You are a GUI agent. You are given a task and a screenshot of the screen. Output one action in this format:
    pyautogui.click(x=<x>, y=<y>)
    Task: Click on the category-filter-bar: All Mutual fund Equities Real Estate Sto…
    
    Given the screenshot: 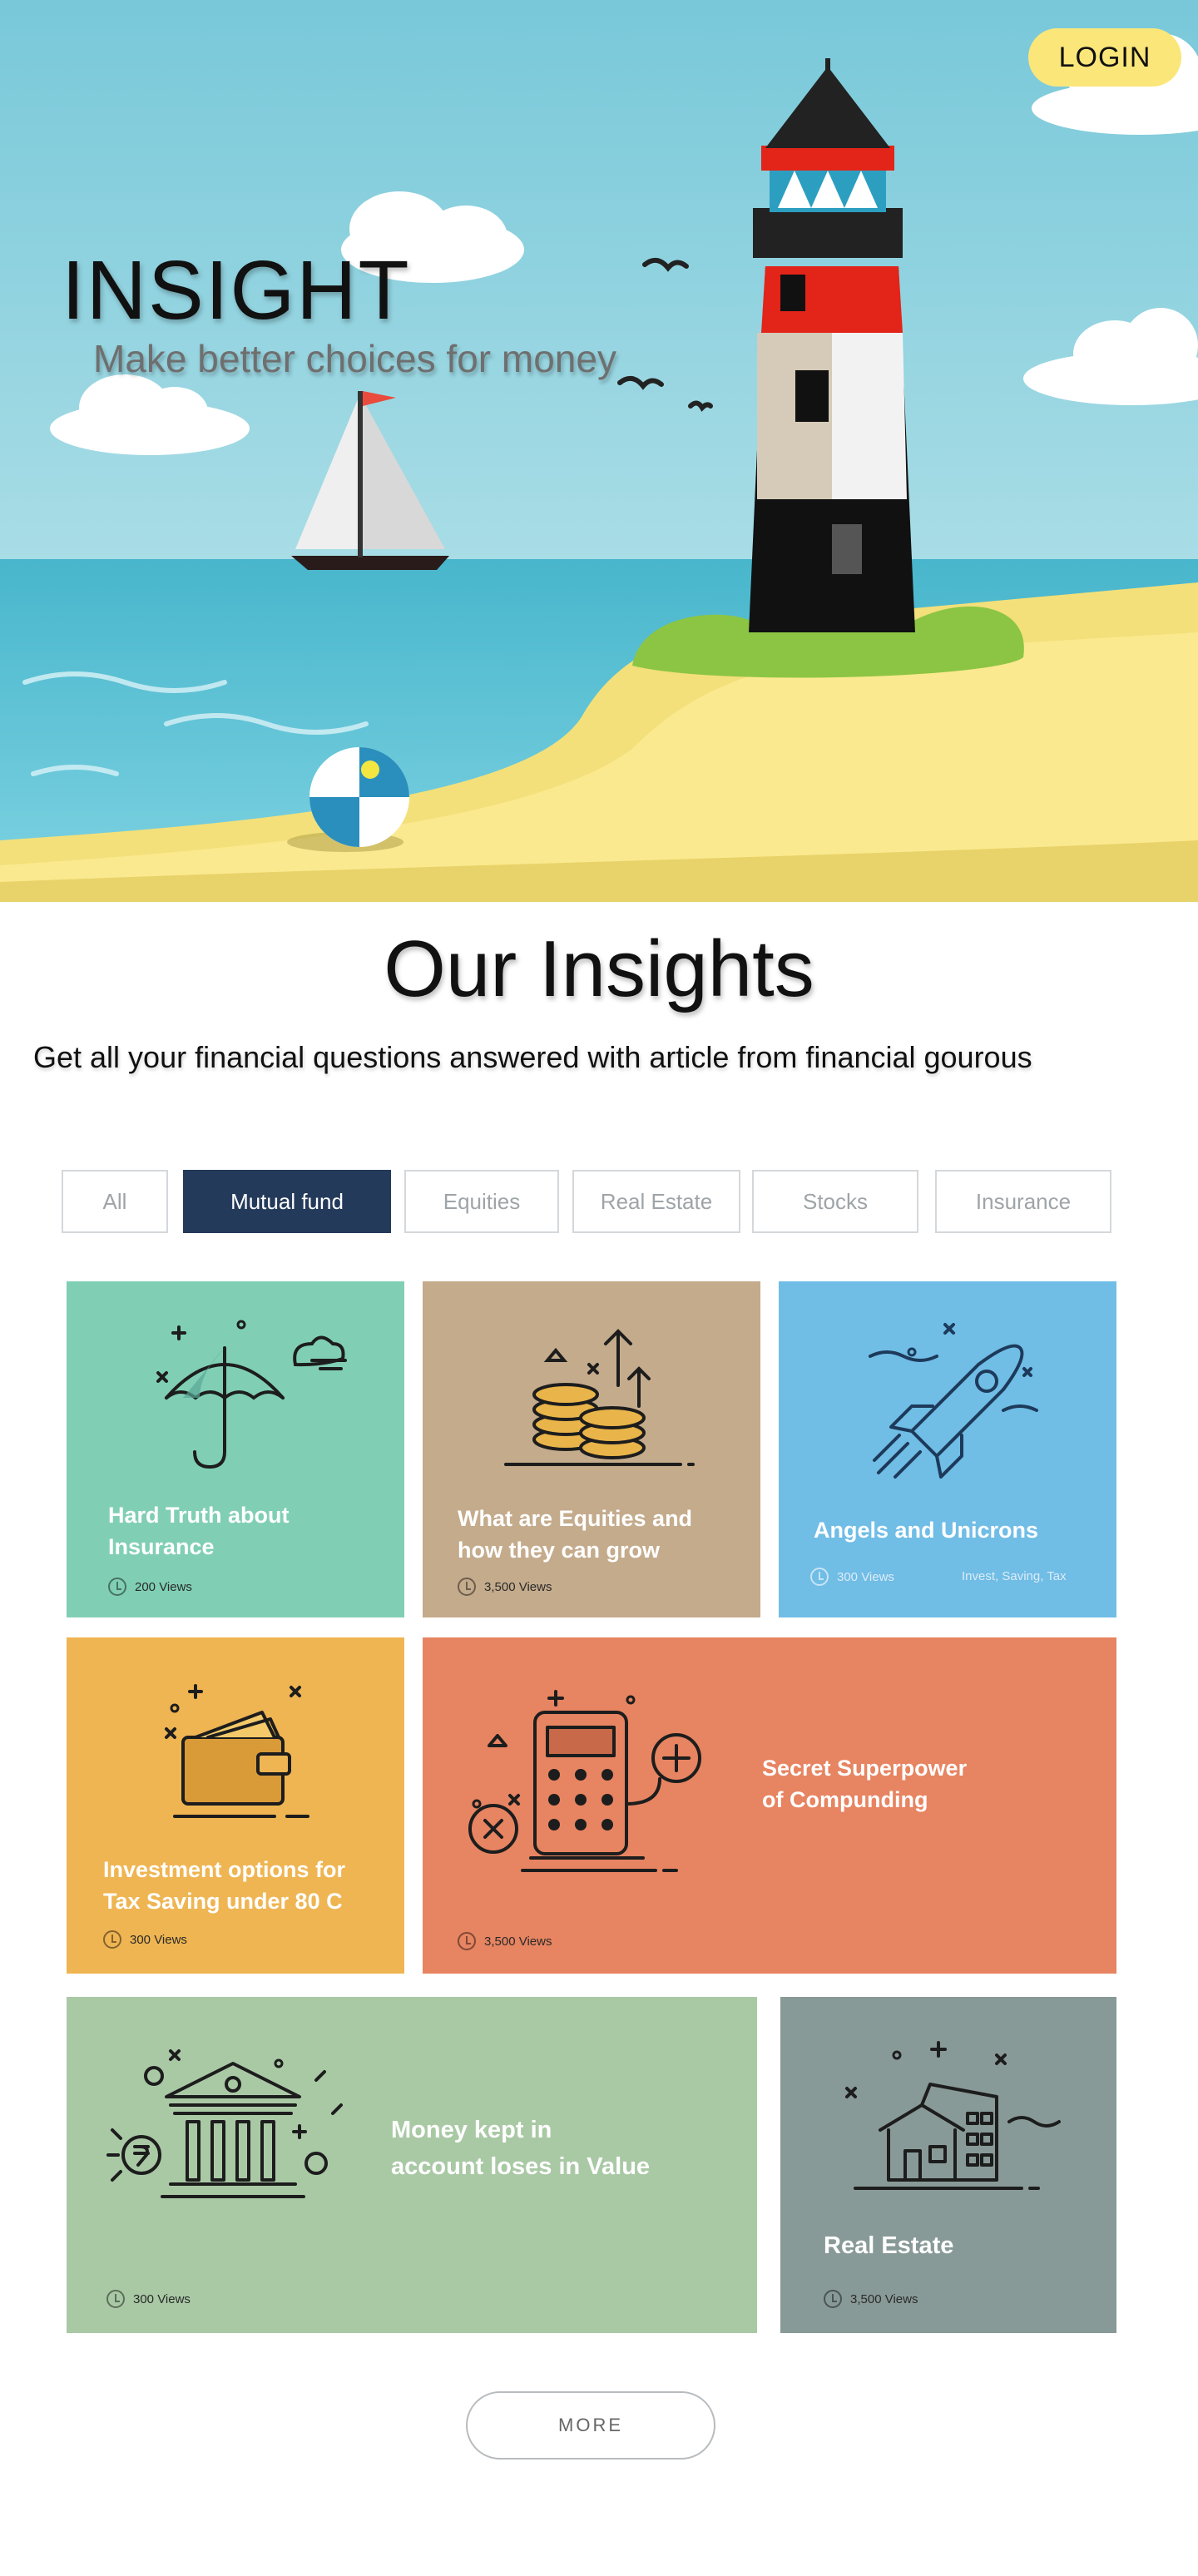 What is the action you would take?
    pyautogui.click(x=587, y=1201)
    